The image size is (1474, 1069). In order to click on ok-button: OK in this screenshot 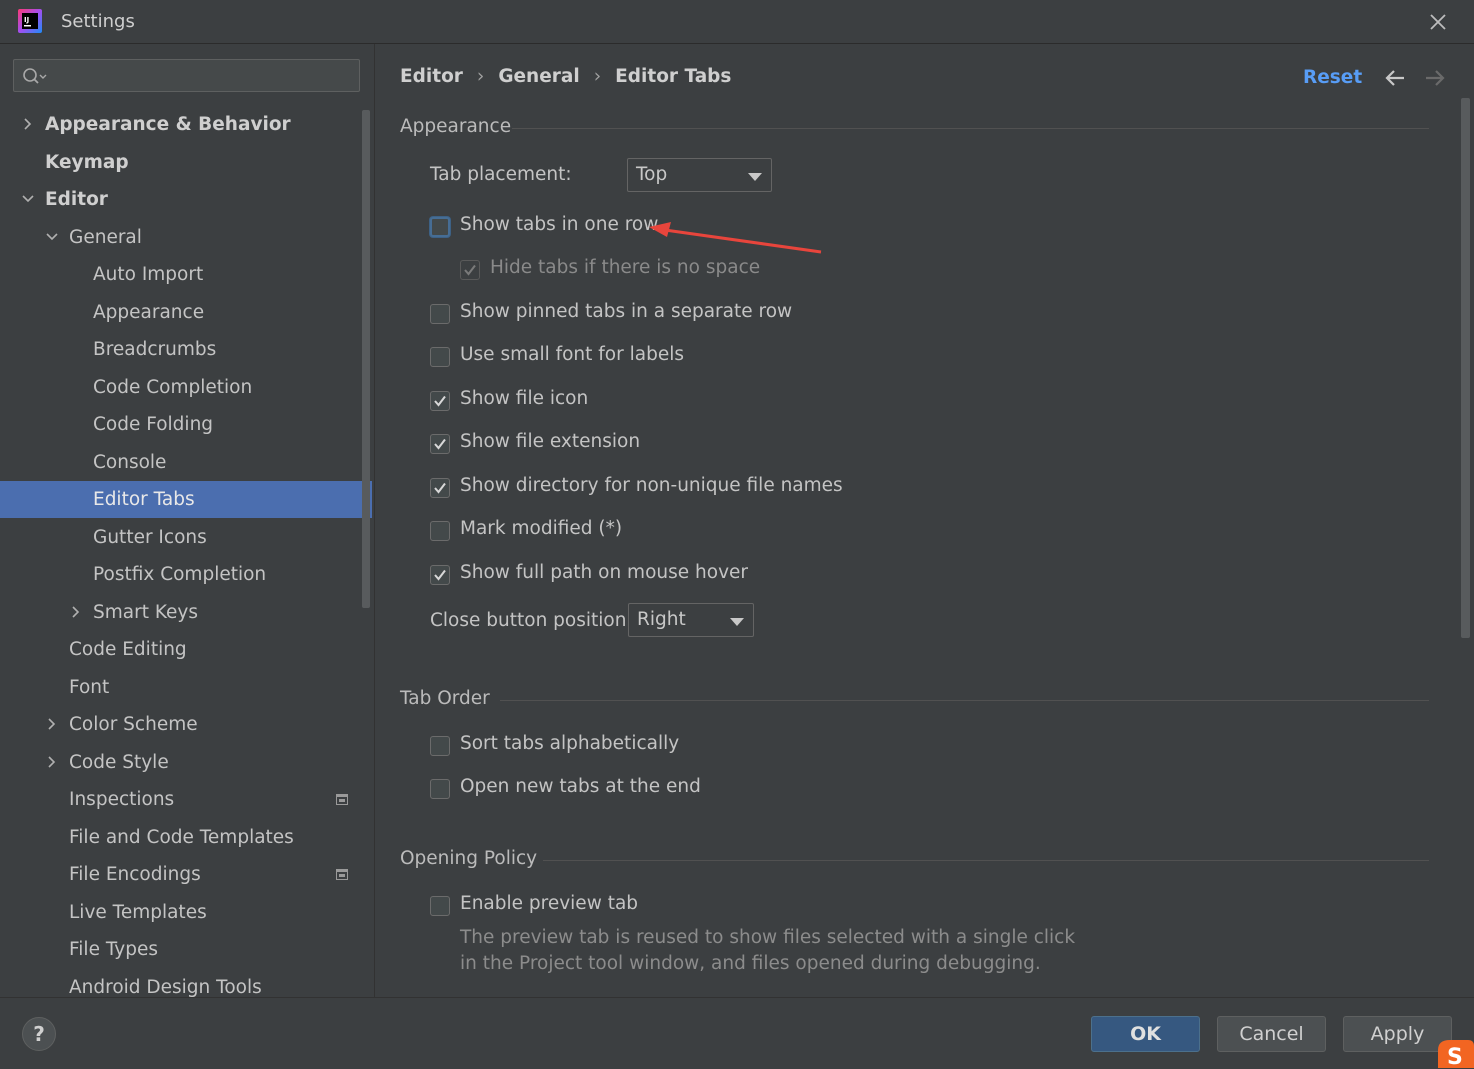, I will do `click(1145, 1034)`.